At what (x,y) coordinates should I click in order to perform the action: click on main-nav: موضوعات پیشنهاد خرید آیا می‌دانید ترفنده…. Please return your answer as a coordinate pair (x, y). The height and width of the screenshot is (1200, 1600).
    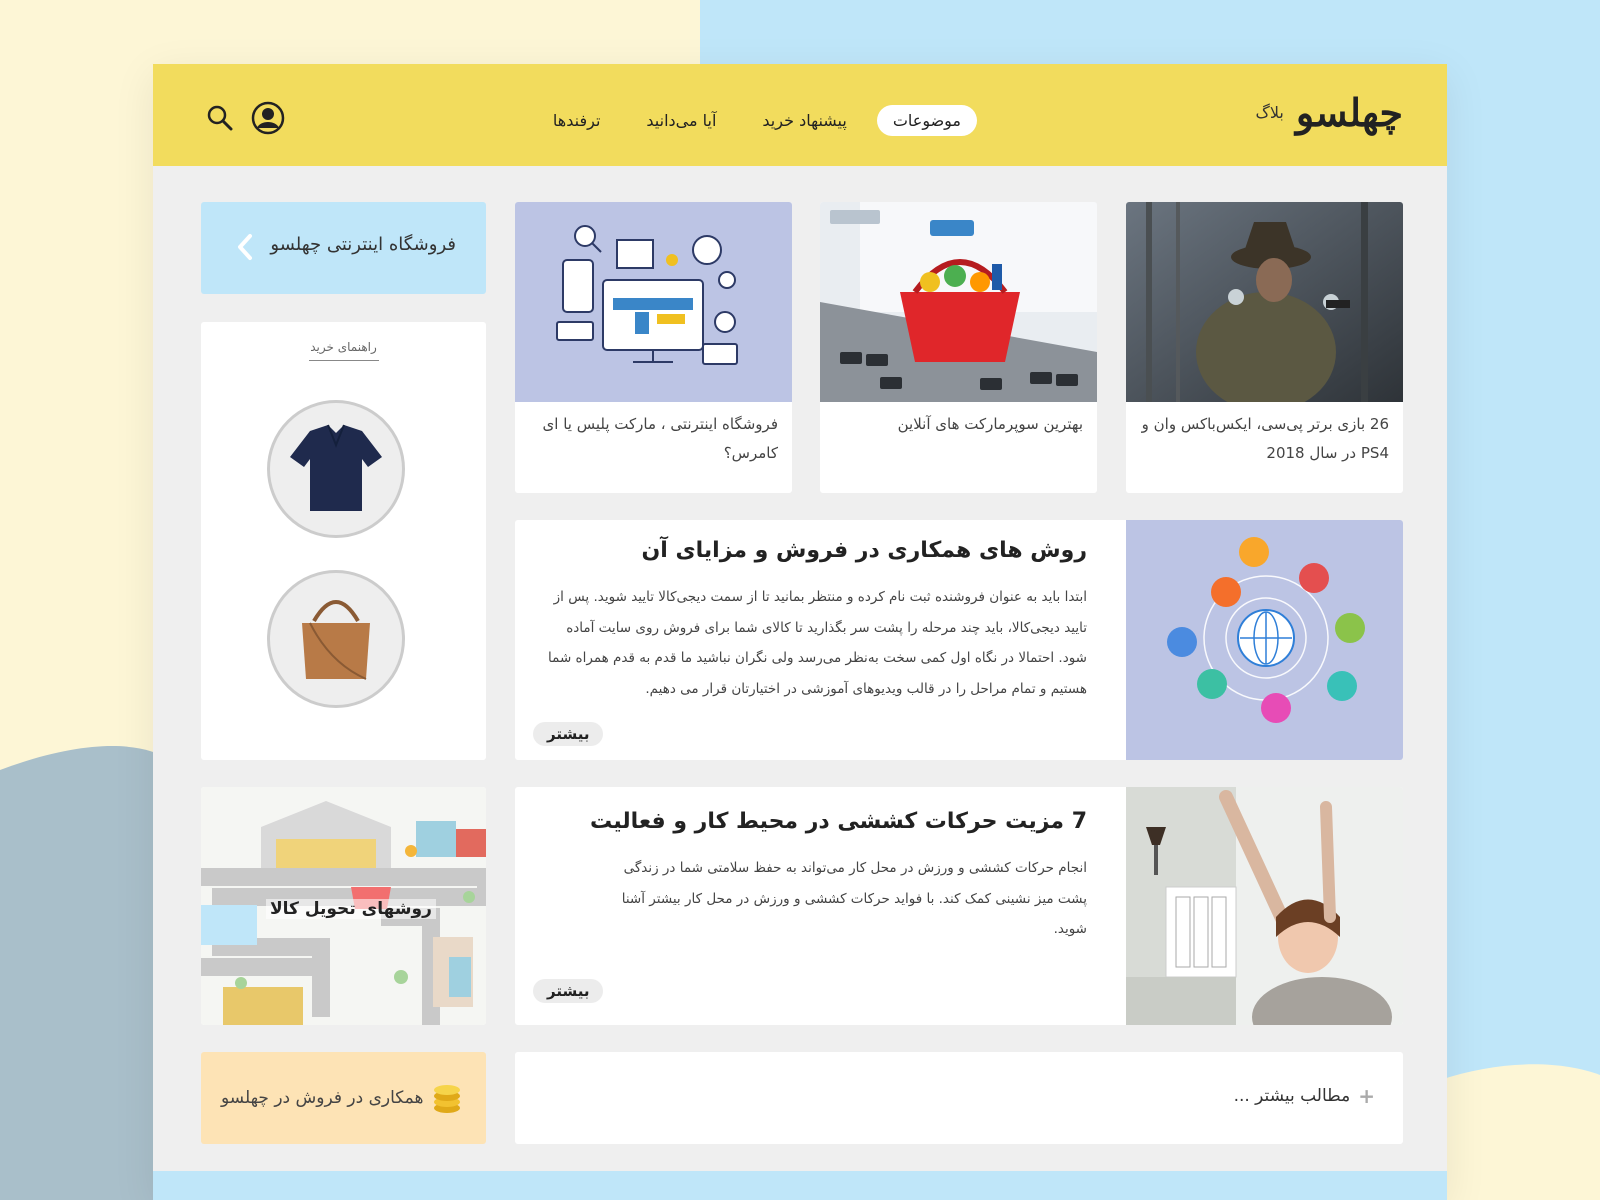
    Looking at the image, I should click on (757, 120).